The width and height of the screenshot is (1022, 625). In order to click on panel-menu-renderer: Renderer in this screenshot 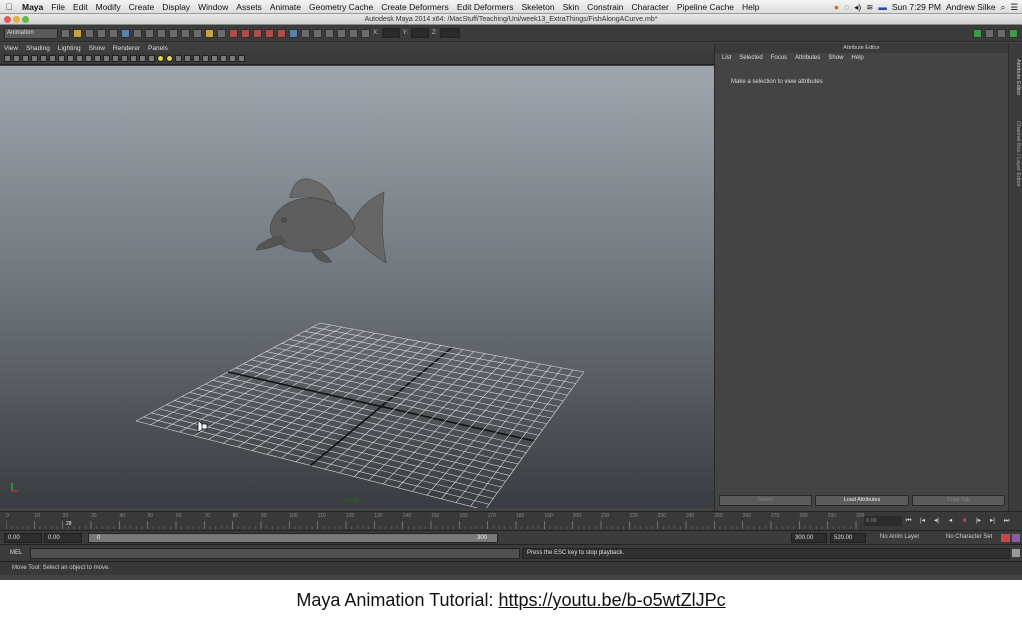, I will do `click(126, 48)`.